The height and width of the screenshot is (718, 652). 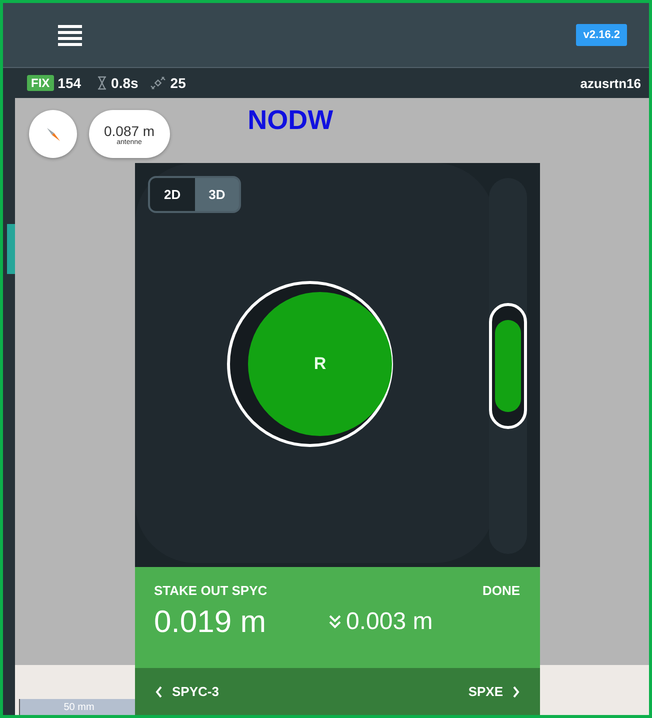 What do you see at coordinates (70, 35) in the screenshot?
I see `menu-icon` at bounding box center [70, 35].